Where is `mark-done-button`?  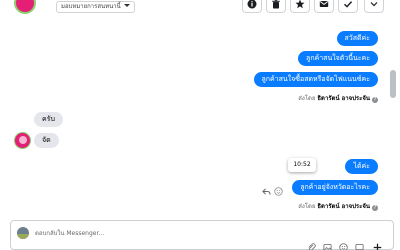
mark-done-button is located at coordinates (348, 6).